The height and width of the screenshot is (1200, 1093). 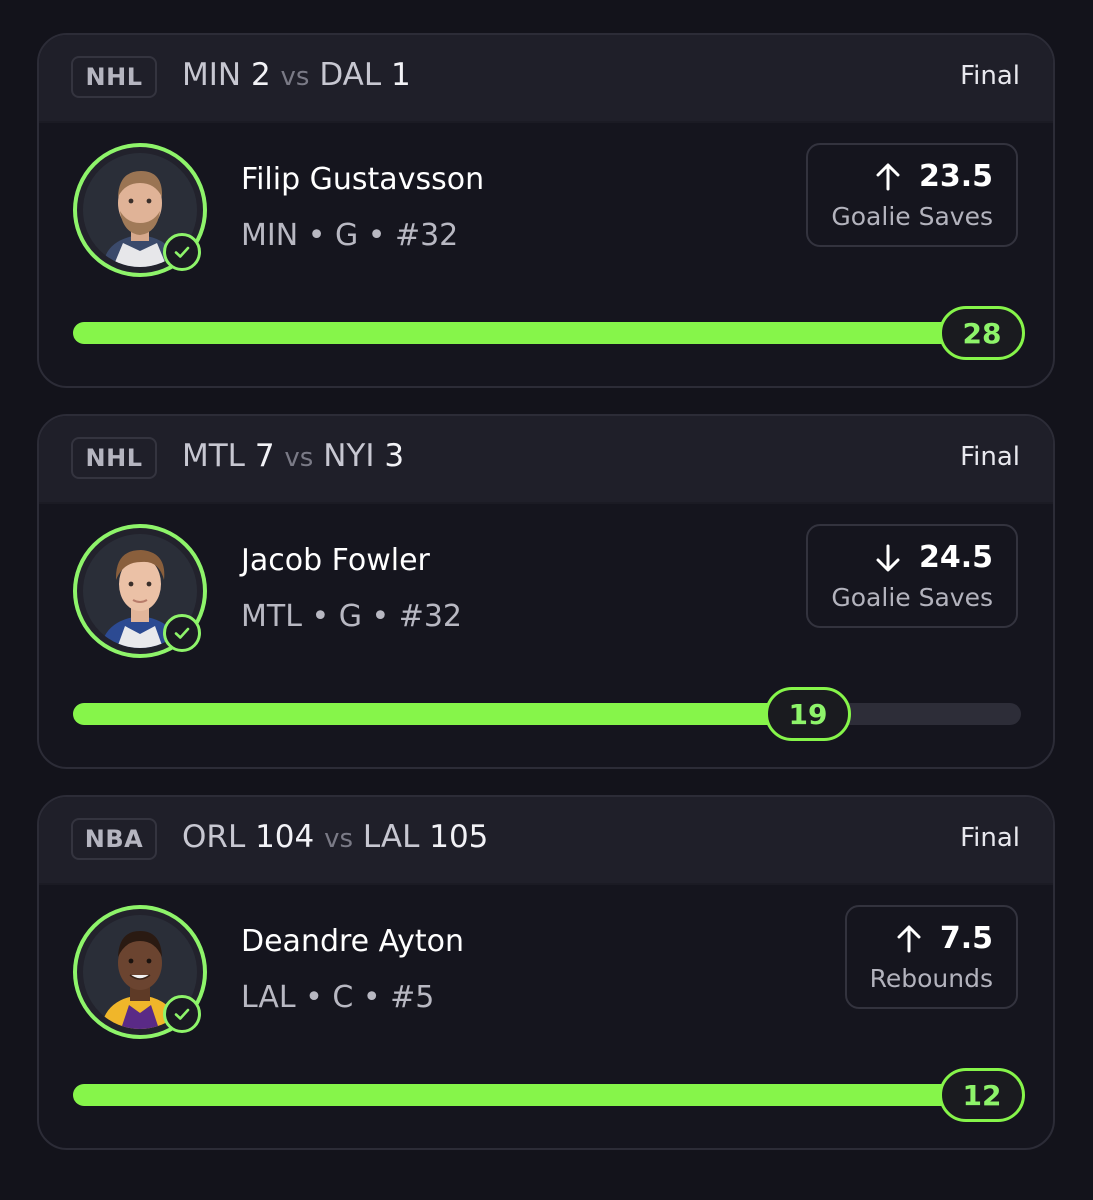 What do you see at coordinates (114, 839) in the screenshot?
I see `league-badge: NBA` at bounding box center [114, 839].